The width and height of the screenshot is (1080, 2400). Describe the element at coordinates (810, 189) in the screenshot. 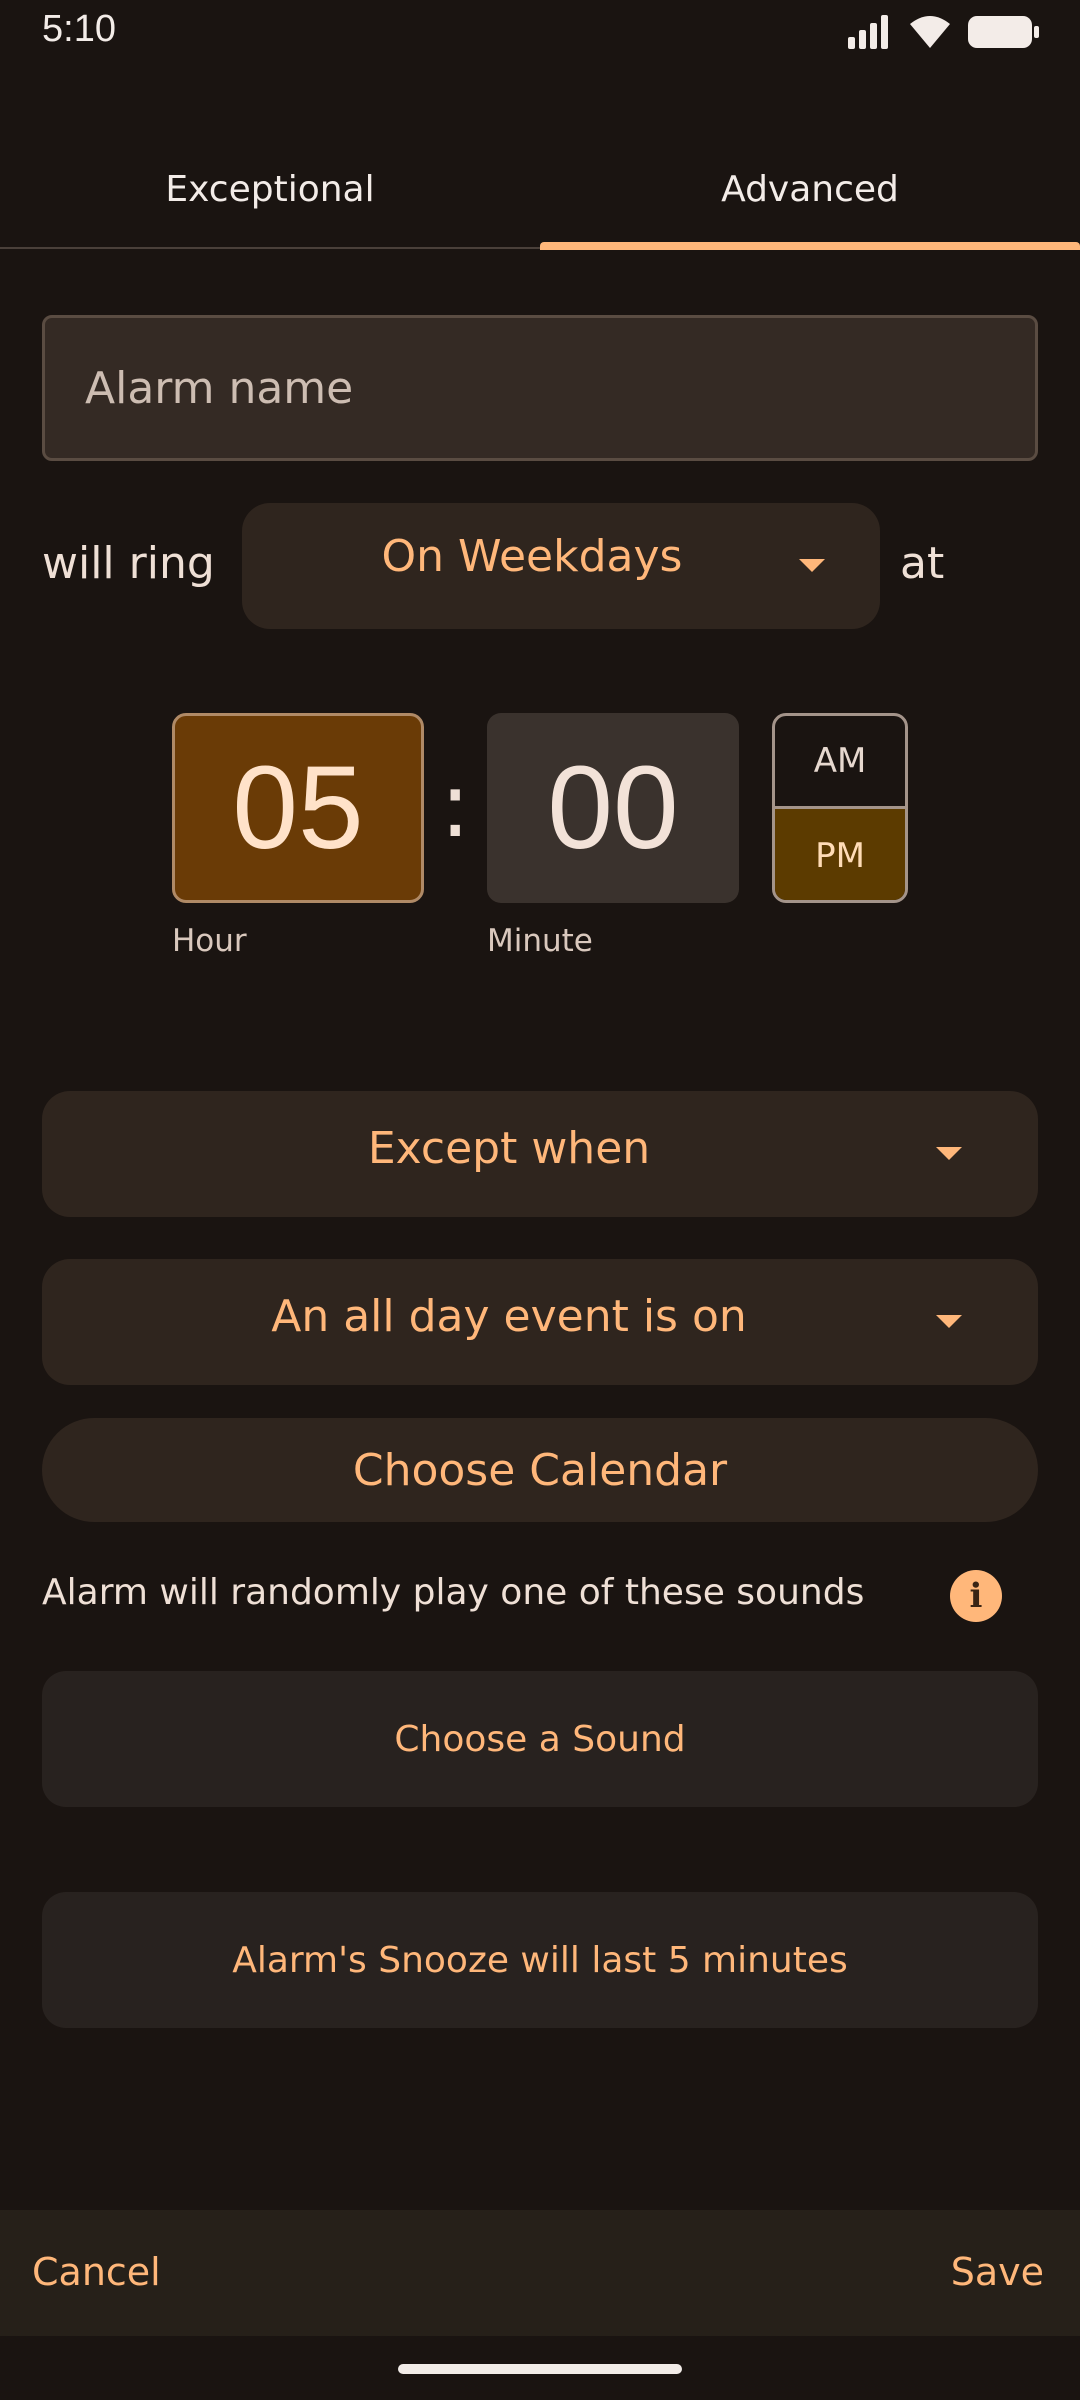

I see `tab-advanced: Advanced` at that location.